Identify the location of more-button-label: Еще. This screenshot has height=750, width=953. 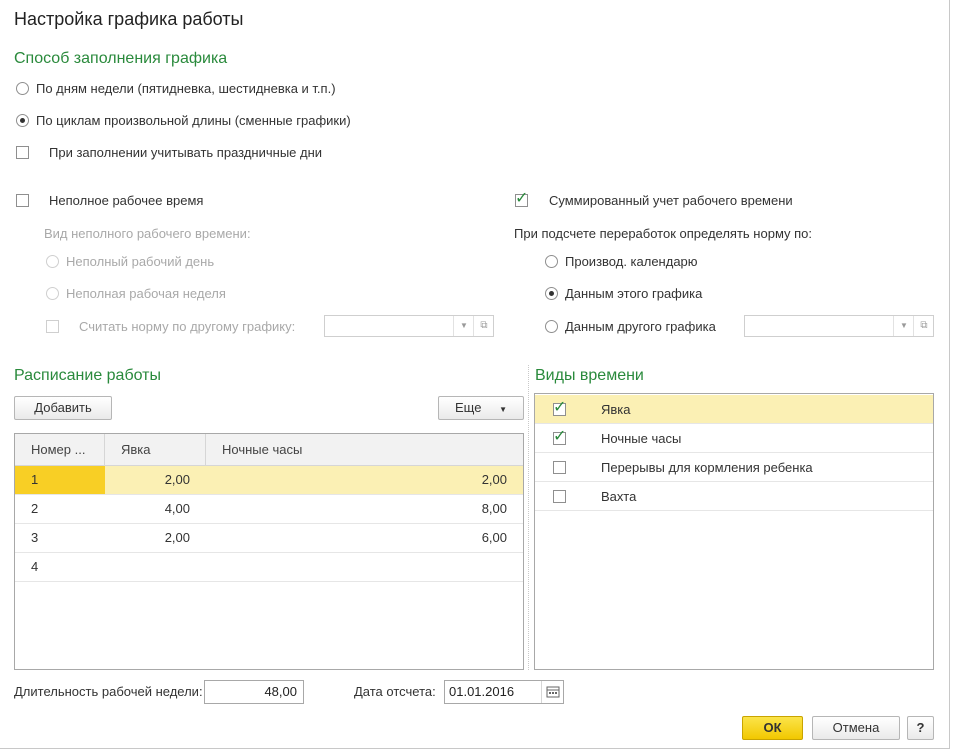
(468, 407).